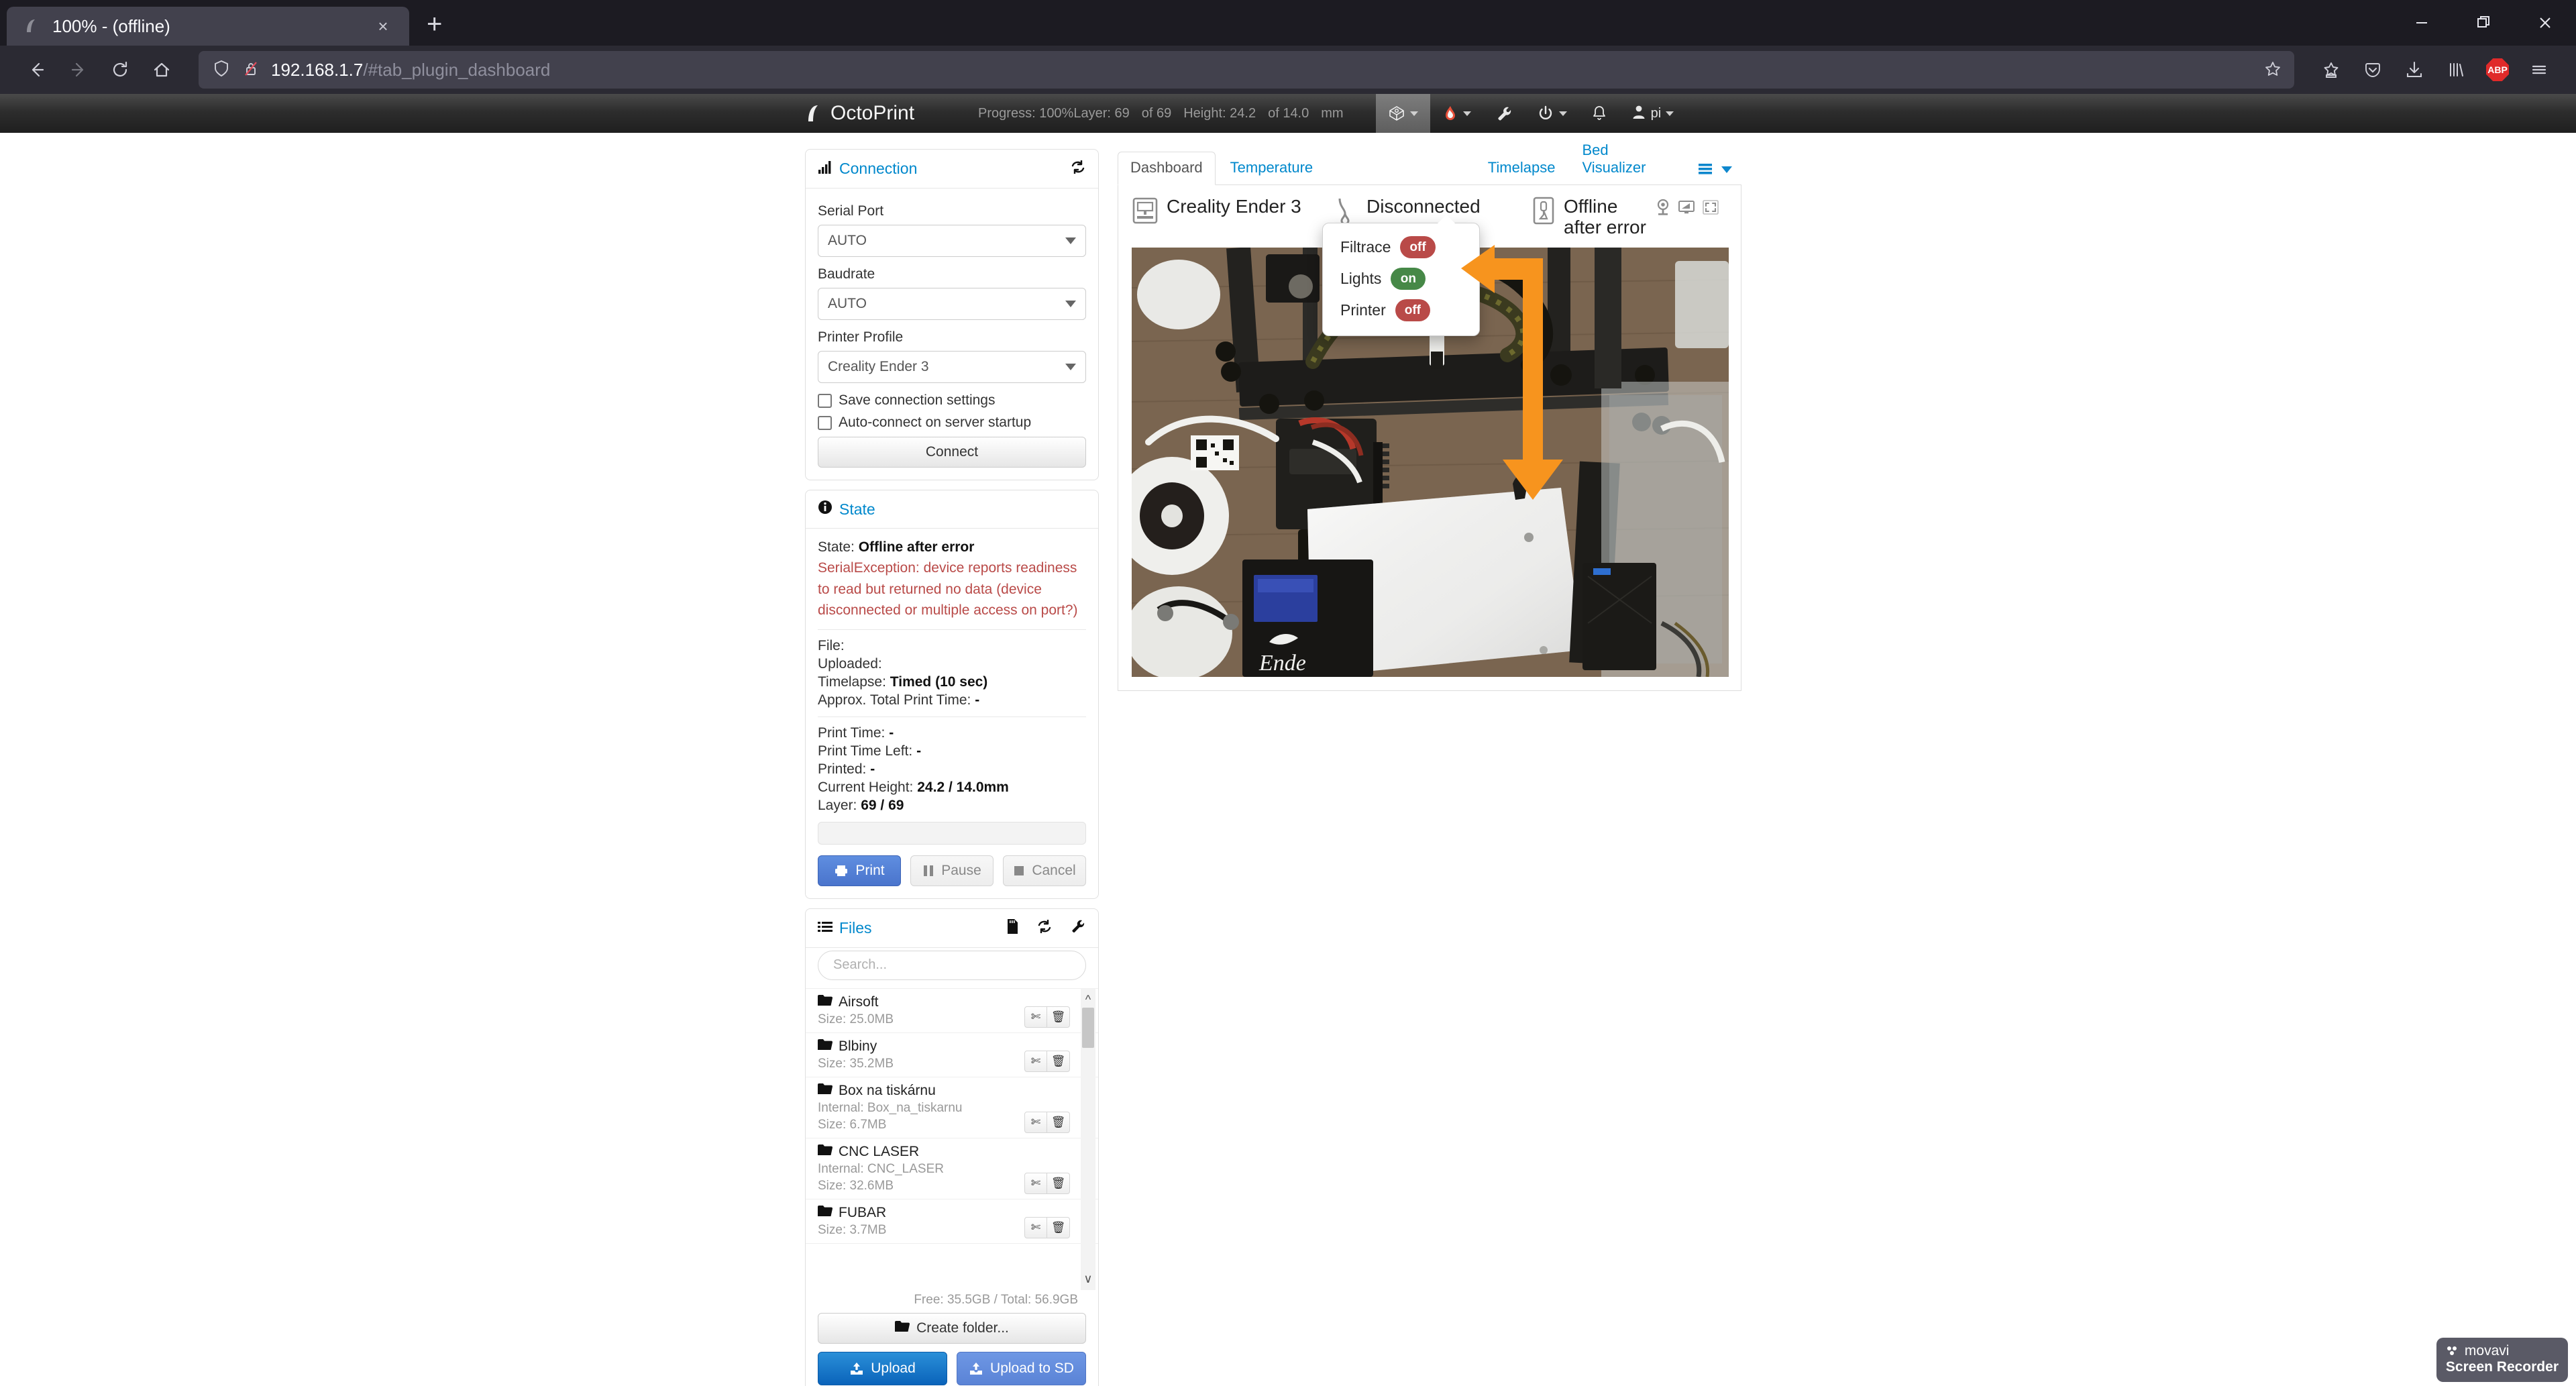 Image resolution: width=2576 pixels, height=1386 pixels. I want to click on reload-icon, so click(120, 69).